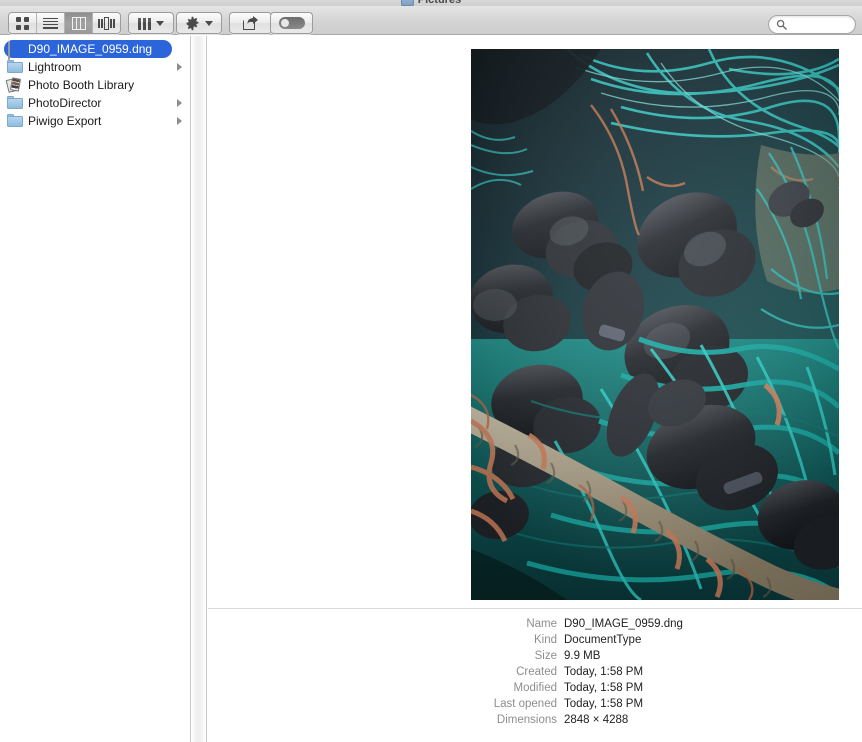 This screenshot has height=742, width=862. I want to click on metadata-label: Kind, so click(545, 640).